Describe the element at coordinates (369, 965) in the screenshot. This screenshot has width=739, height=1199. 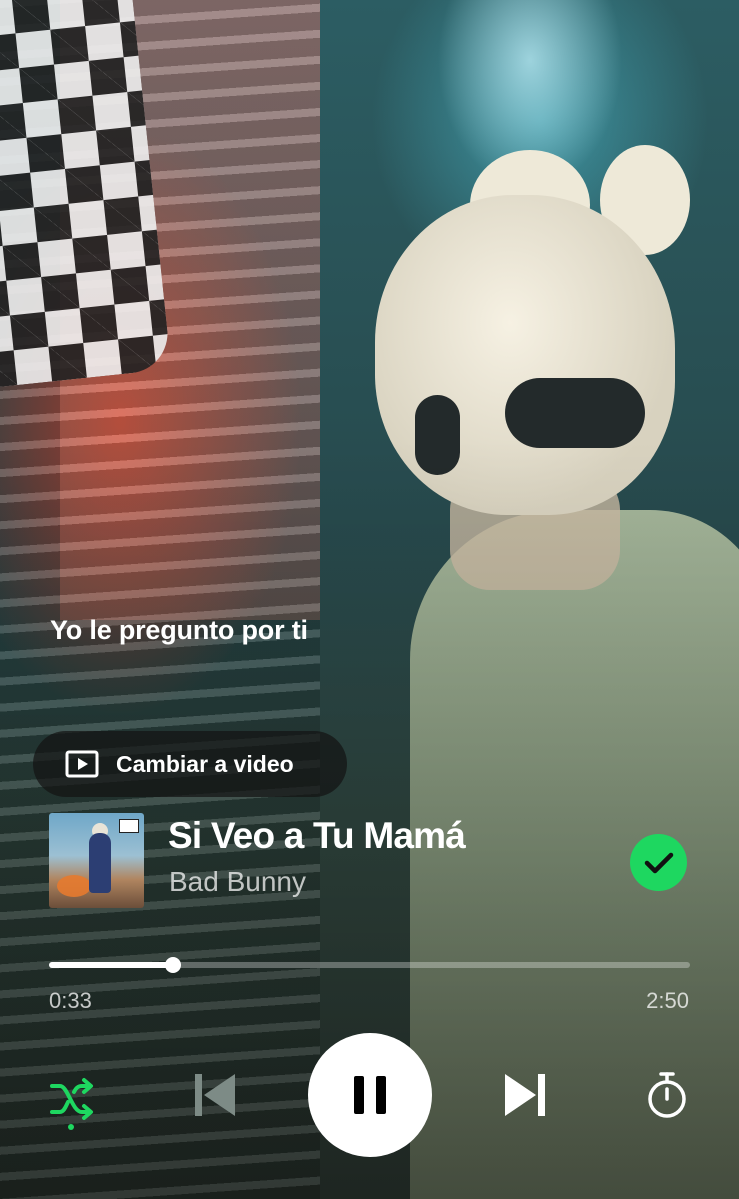
I see `progress-bar` at that location.